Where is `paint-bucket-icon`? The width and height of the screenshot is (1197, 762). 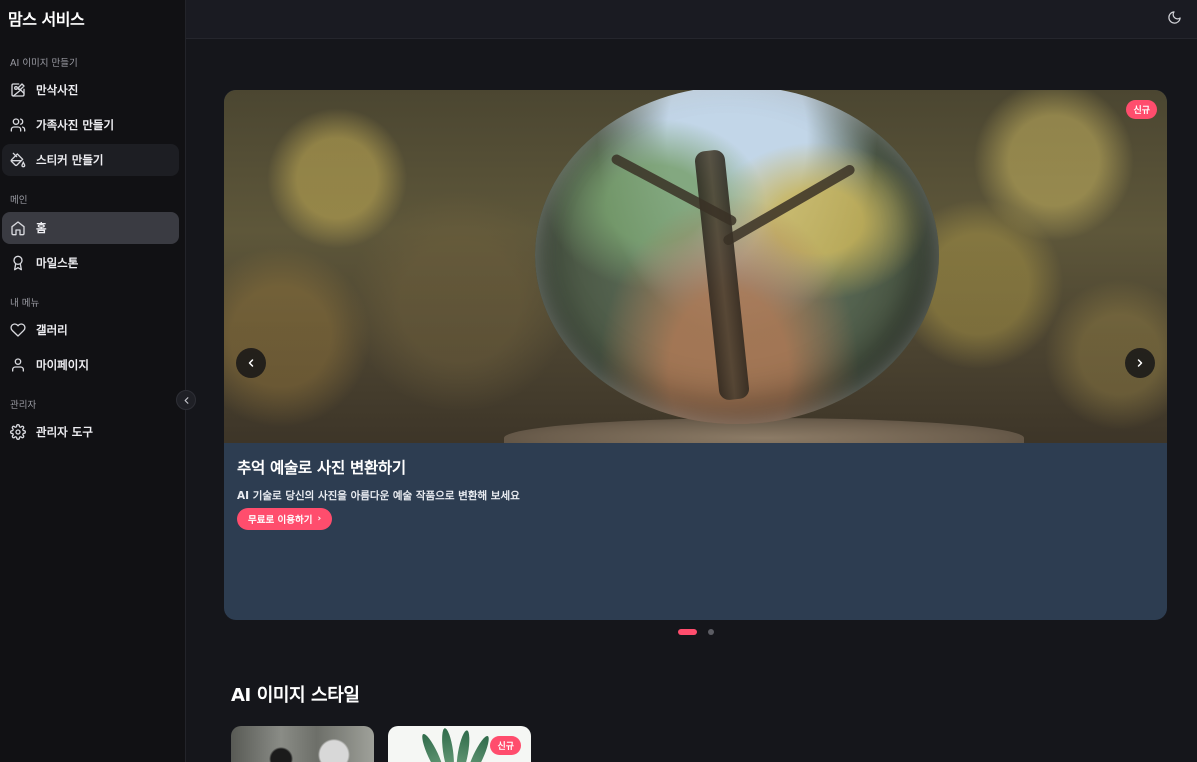 paint-bucket-icon is located at coordinates (18, 160).